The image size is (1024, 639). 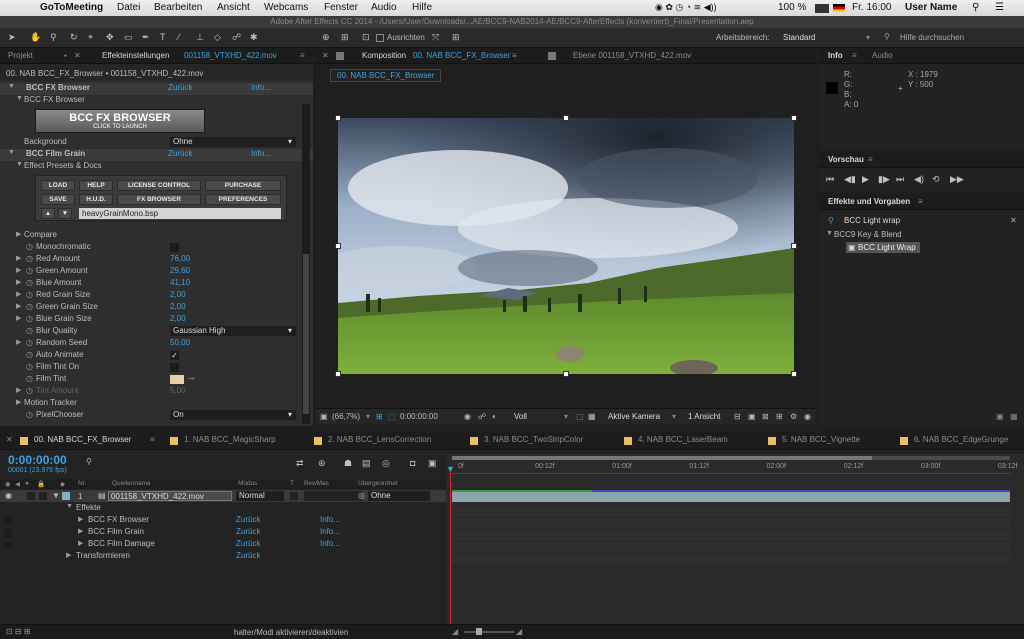 I want to click on ram-preview-icon: ▶▶, so click(x=957, y=179).